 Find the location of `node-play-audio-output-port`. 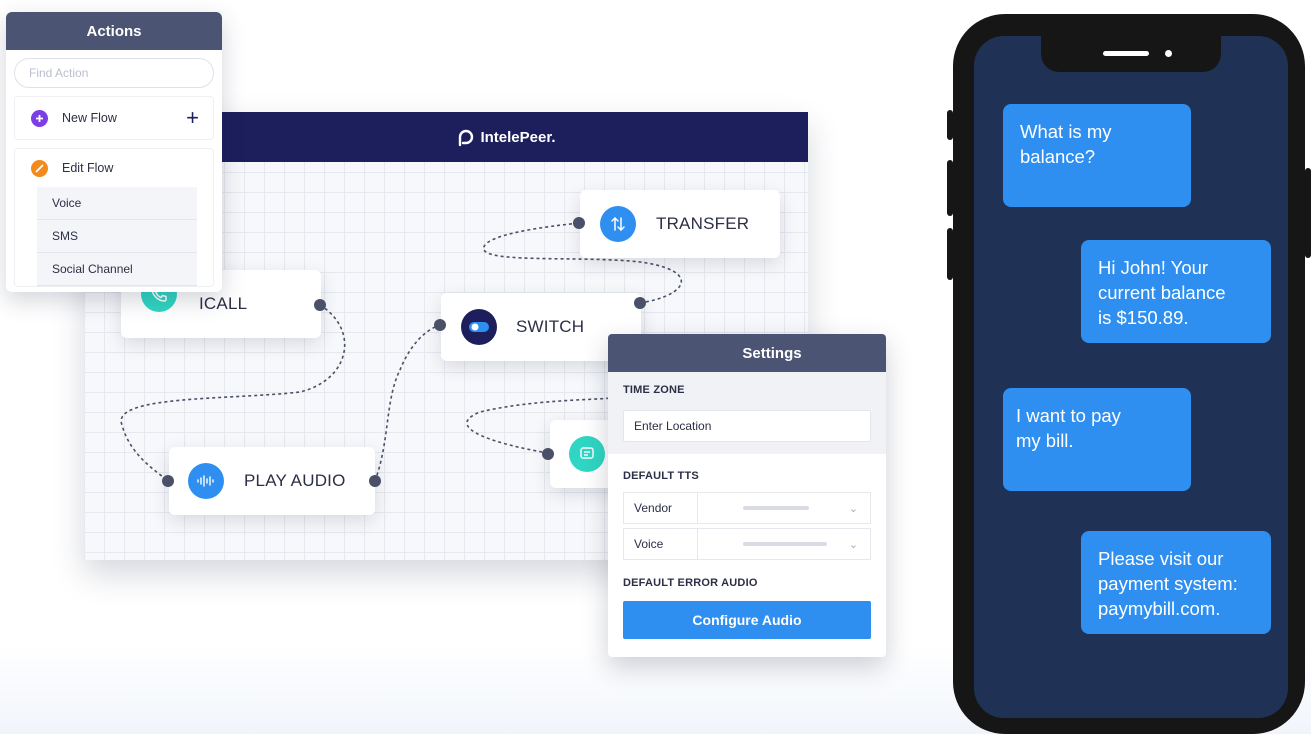

node-play-audio-output-port is located at coordinates (375, 481).